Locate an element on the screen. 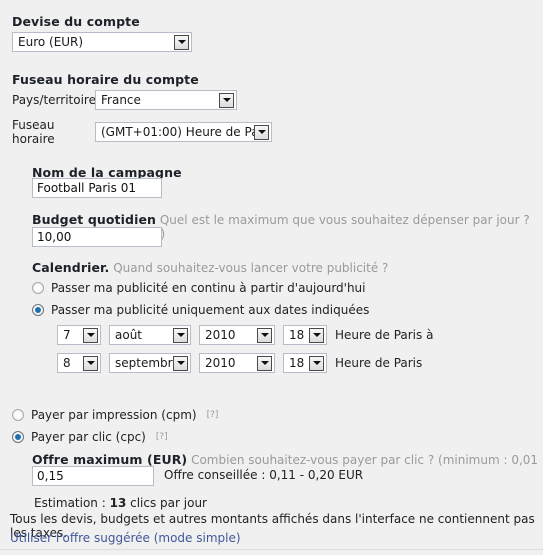 This screenshot has height=555, width=543. end-date-row: 8 septembre 2010 18 Heure de Paris is located at coordinates (239, 363).